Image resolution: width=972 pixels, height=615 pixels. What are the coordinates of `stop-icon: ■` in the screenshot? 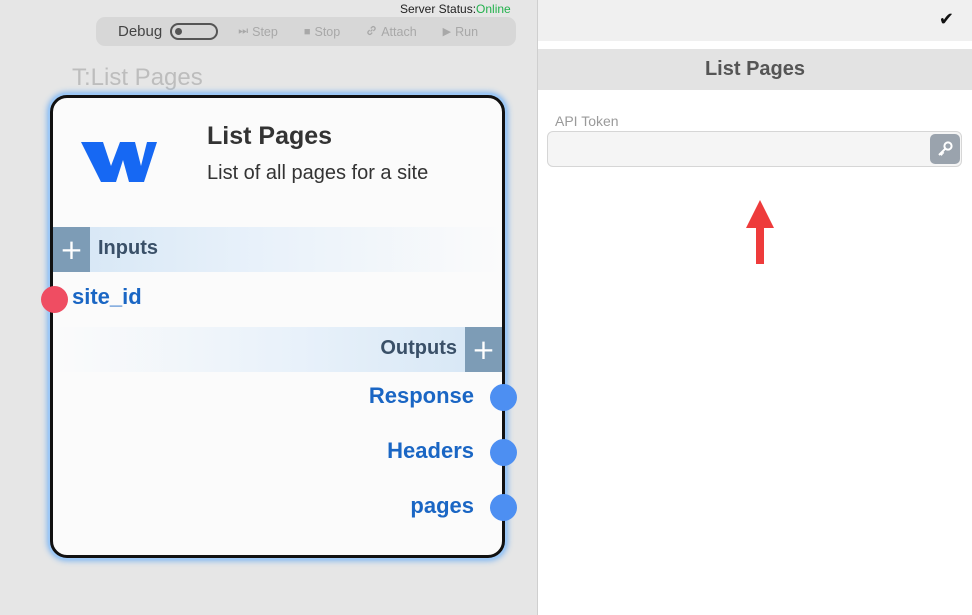 It's located at (307, 31).